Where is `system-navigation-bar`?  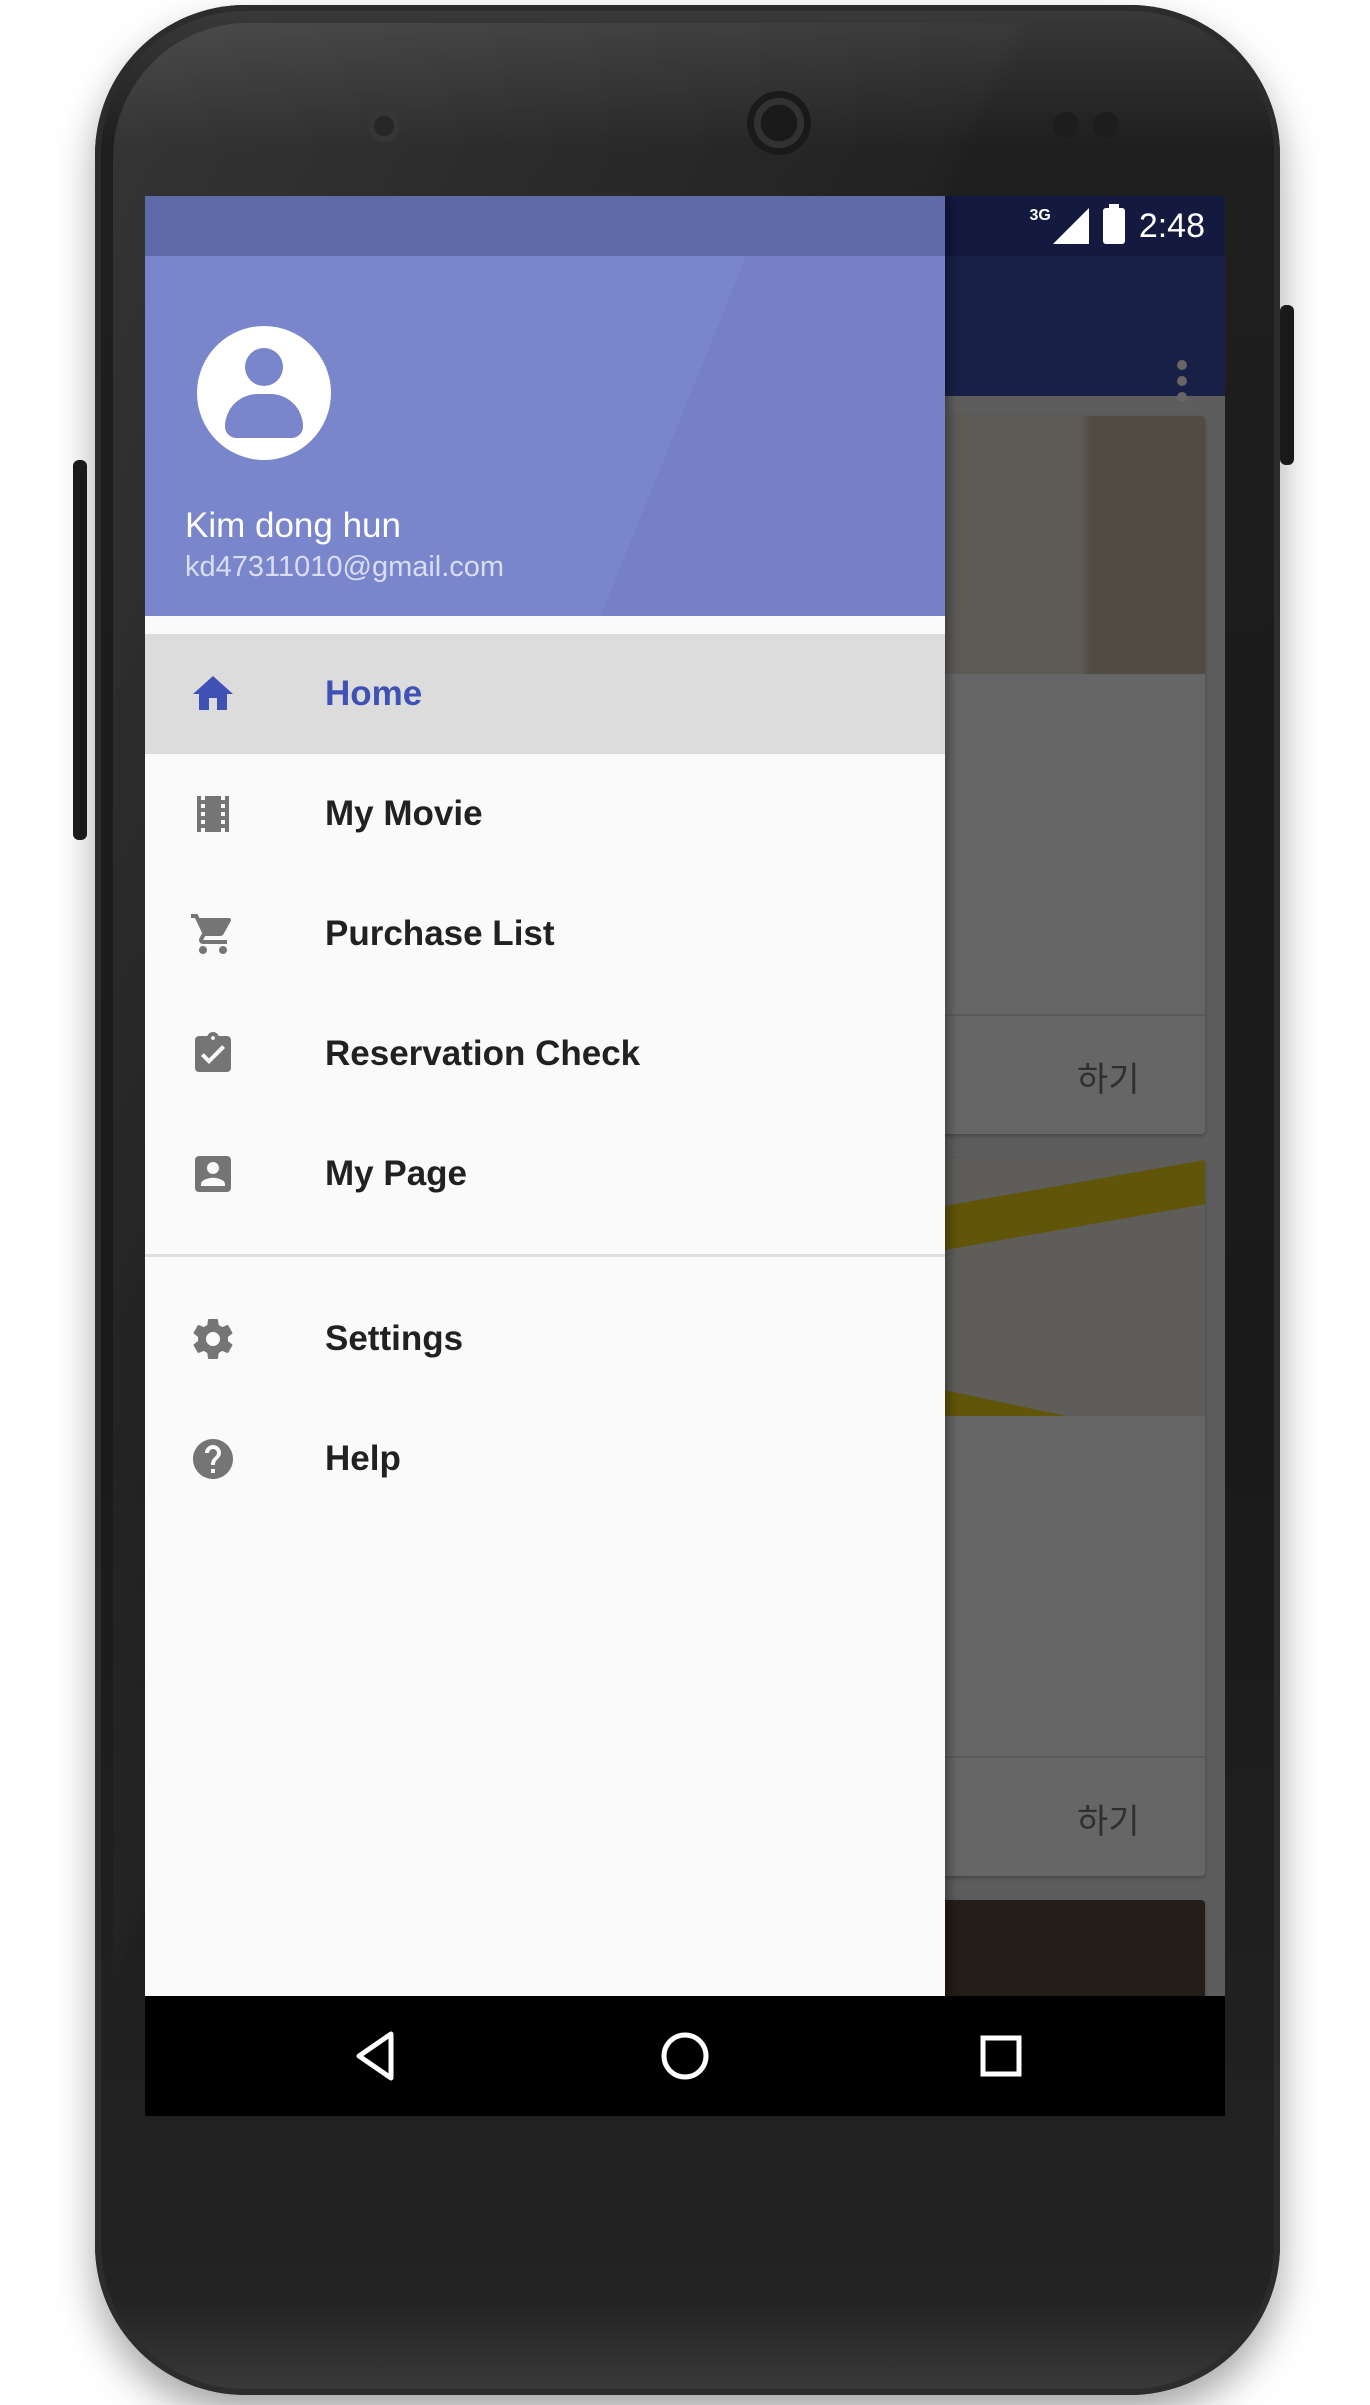
system-navigation-bar is located at coordinates (685, 2056).